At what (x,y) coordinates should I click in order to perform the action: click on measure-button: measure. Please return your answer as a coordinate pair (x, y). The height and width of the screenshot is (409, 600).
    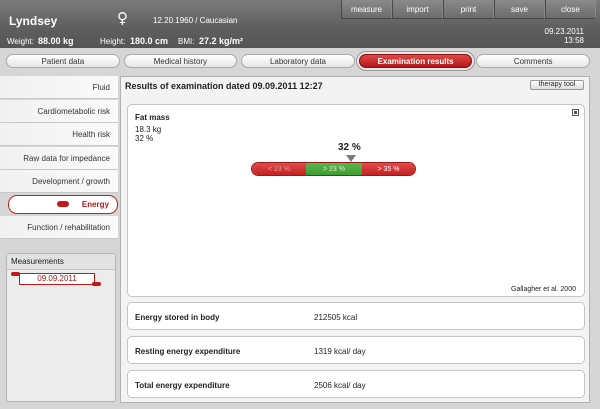
    Looking at the image, I should click on (366, 9).